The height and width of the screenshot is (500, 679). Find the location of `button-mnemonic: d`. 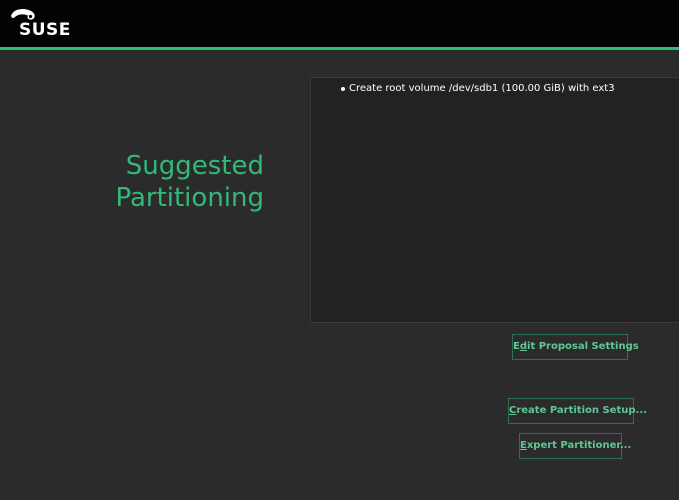

button-mnemonic: d is located at coordinates (523, 346).